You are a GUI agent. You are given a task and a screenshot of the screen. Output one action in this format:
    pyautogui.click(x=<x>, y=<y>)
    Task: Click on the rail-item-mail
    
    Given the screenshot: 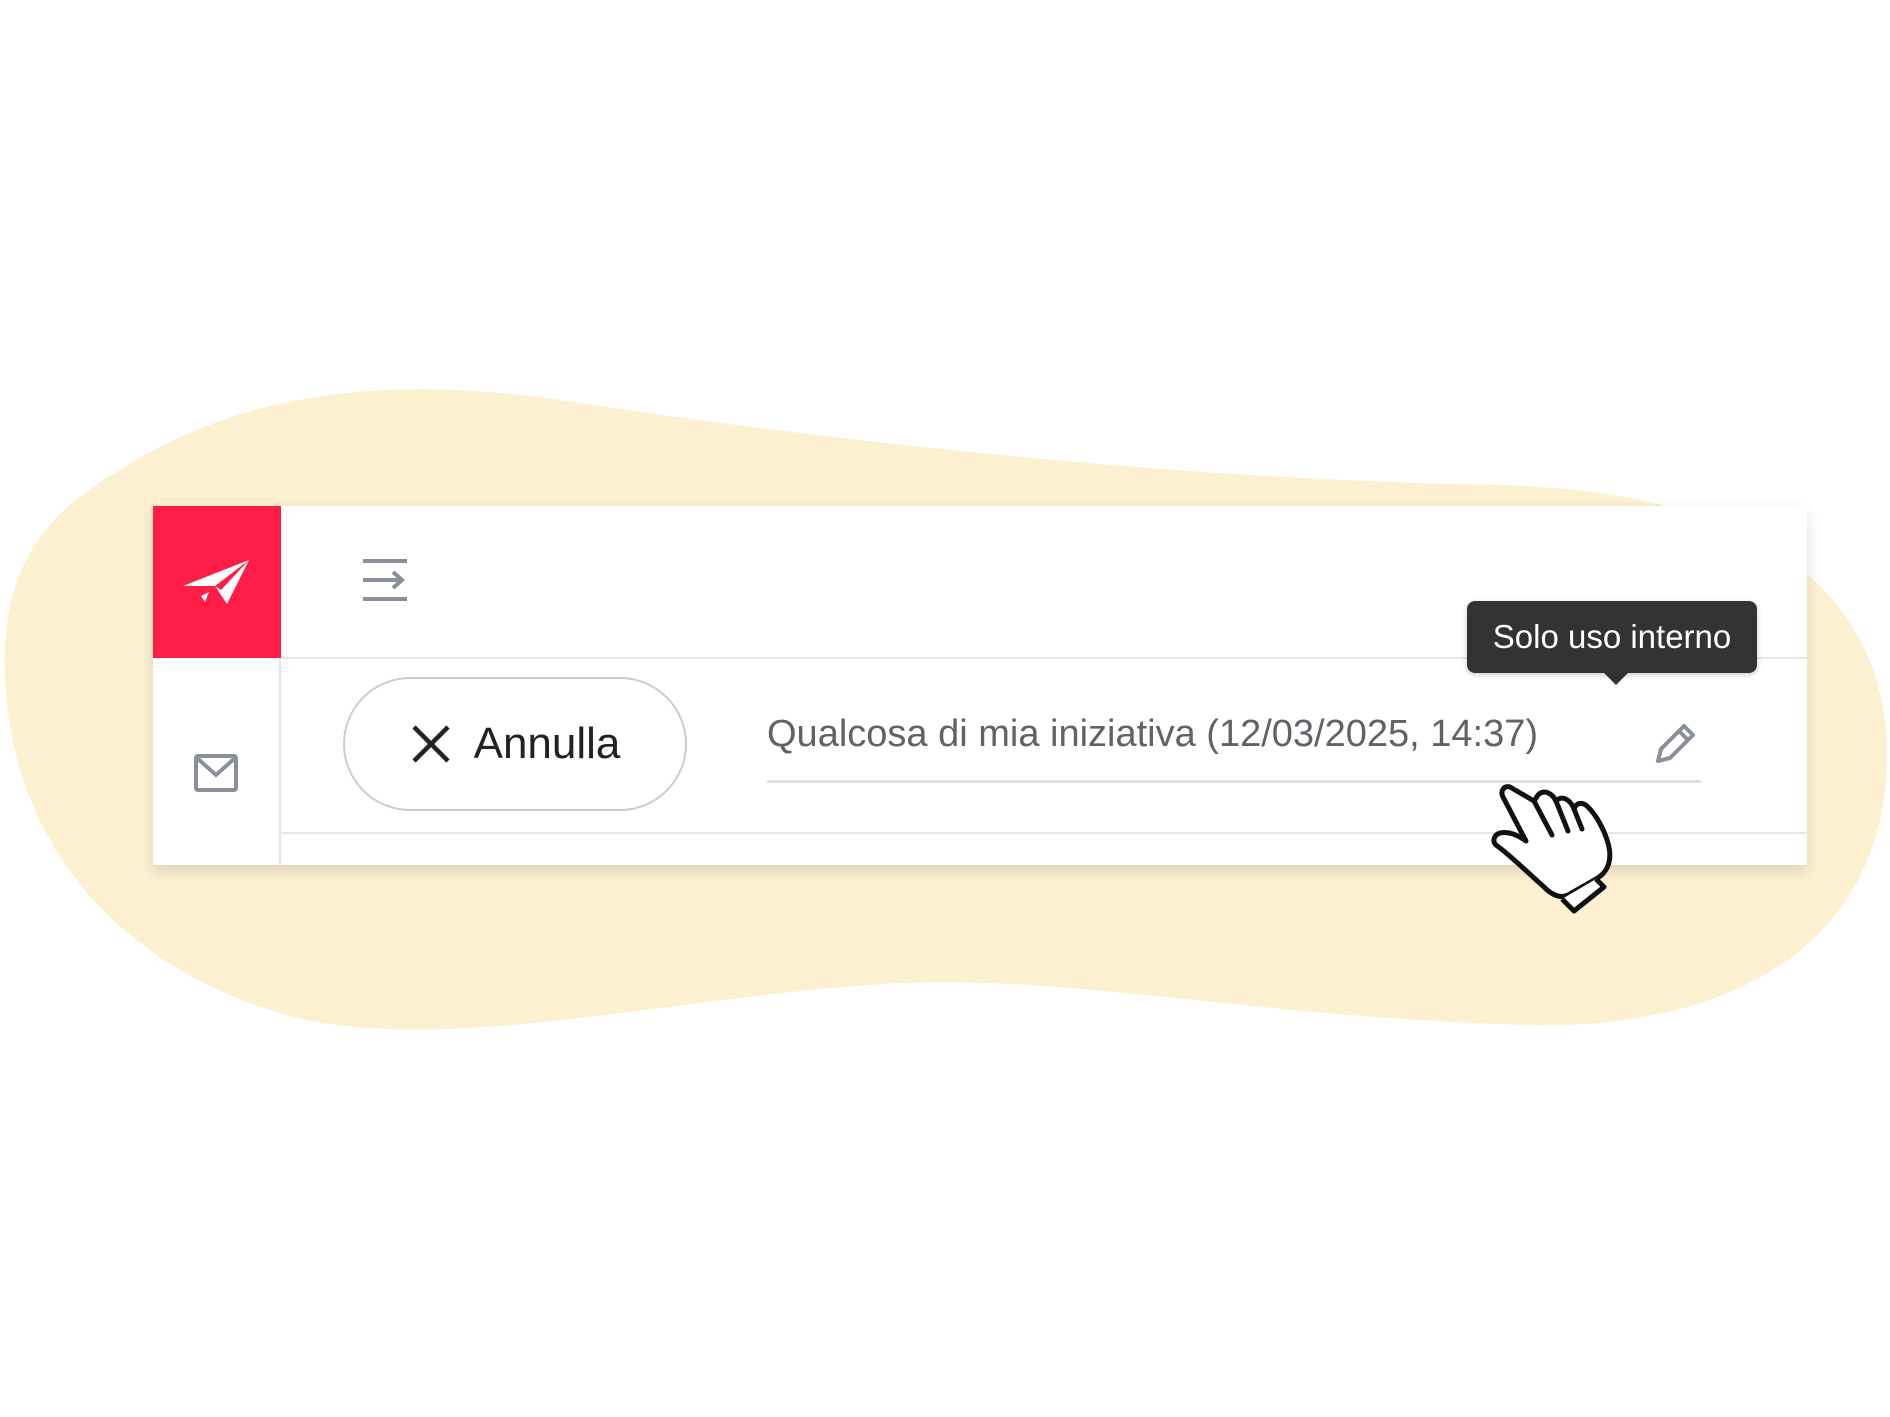 What is the action you would take?
    pyautogui.click(x=216, y=775)
    